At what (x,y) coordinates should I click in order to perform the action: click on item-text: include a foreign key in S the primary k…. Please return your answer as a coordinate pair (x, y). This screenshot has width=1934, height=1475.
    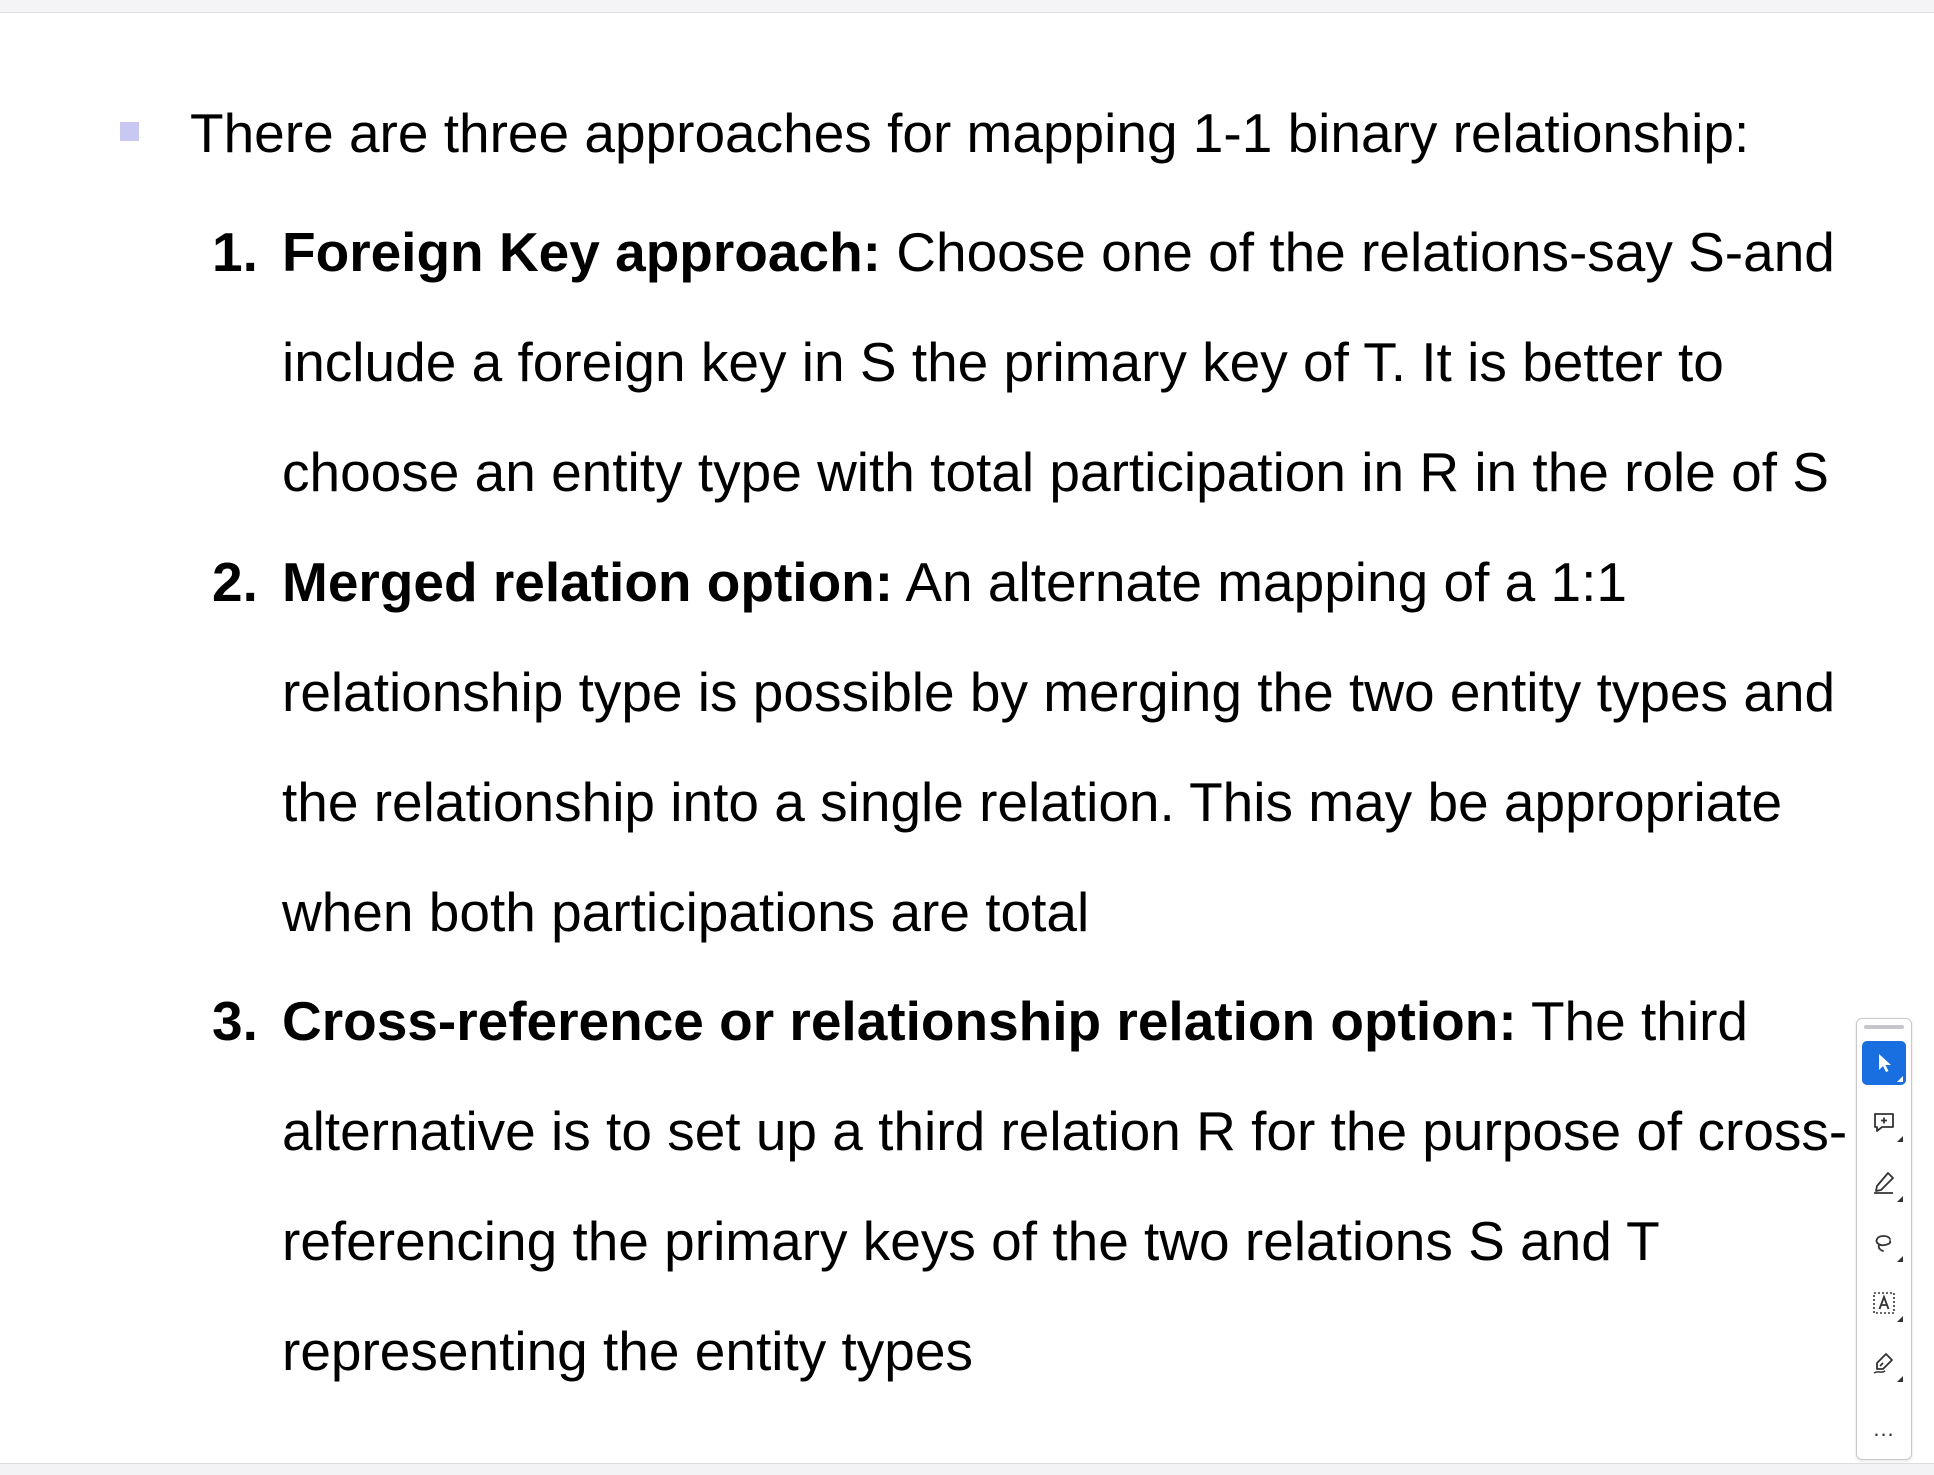
    Looking at the image, I should click on (1003, 362).